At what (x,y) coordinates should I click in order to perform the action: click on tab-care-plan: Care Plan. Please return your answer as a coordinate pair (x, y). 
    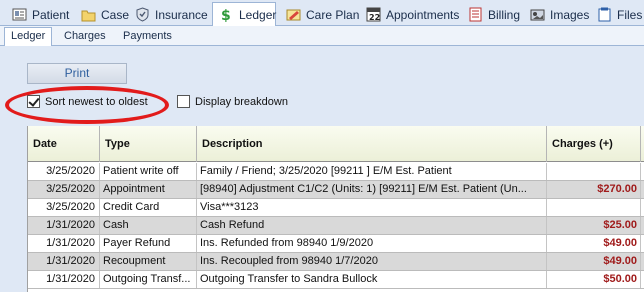
    Looking at the image, I should click on (319, 14).